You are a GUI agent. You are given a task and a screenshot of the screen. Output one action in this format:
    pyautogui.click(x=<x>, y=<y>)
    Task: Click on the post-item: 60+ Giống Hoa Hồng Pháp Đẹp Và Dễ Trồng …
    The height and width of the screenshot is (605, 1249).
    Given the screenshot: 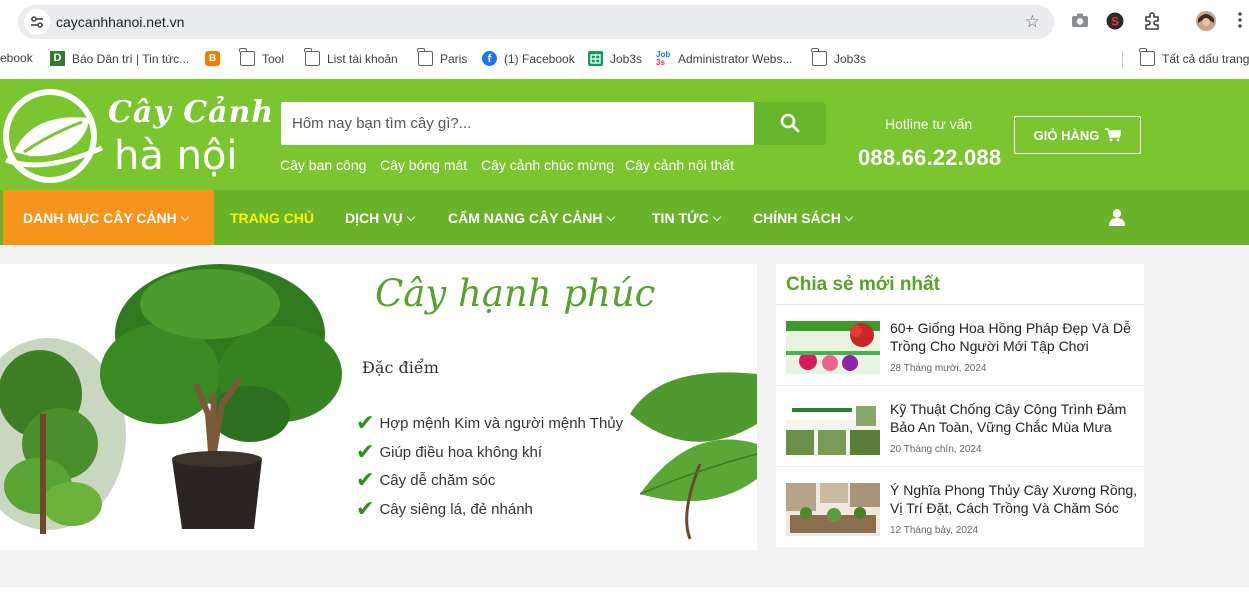 What is the action you would take?
    pyautogui.click(x=960, y=345)
    